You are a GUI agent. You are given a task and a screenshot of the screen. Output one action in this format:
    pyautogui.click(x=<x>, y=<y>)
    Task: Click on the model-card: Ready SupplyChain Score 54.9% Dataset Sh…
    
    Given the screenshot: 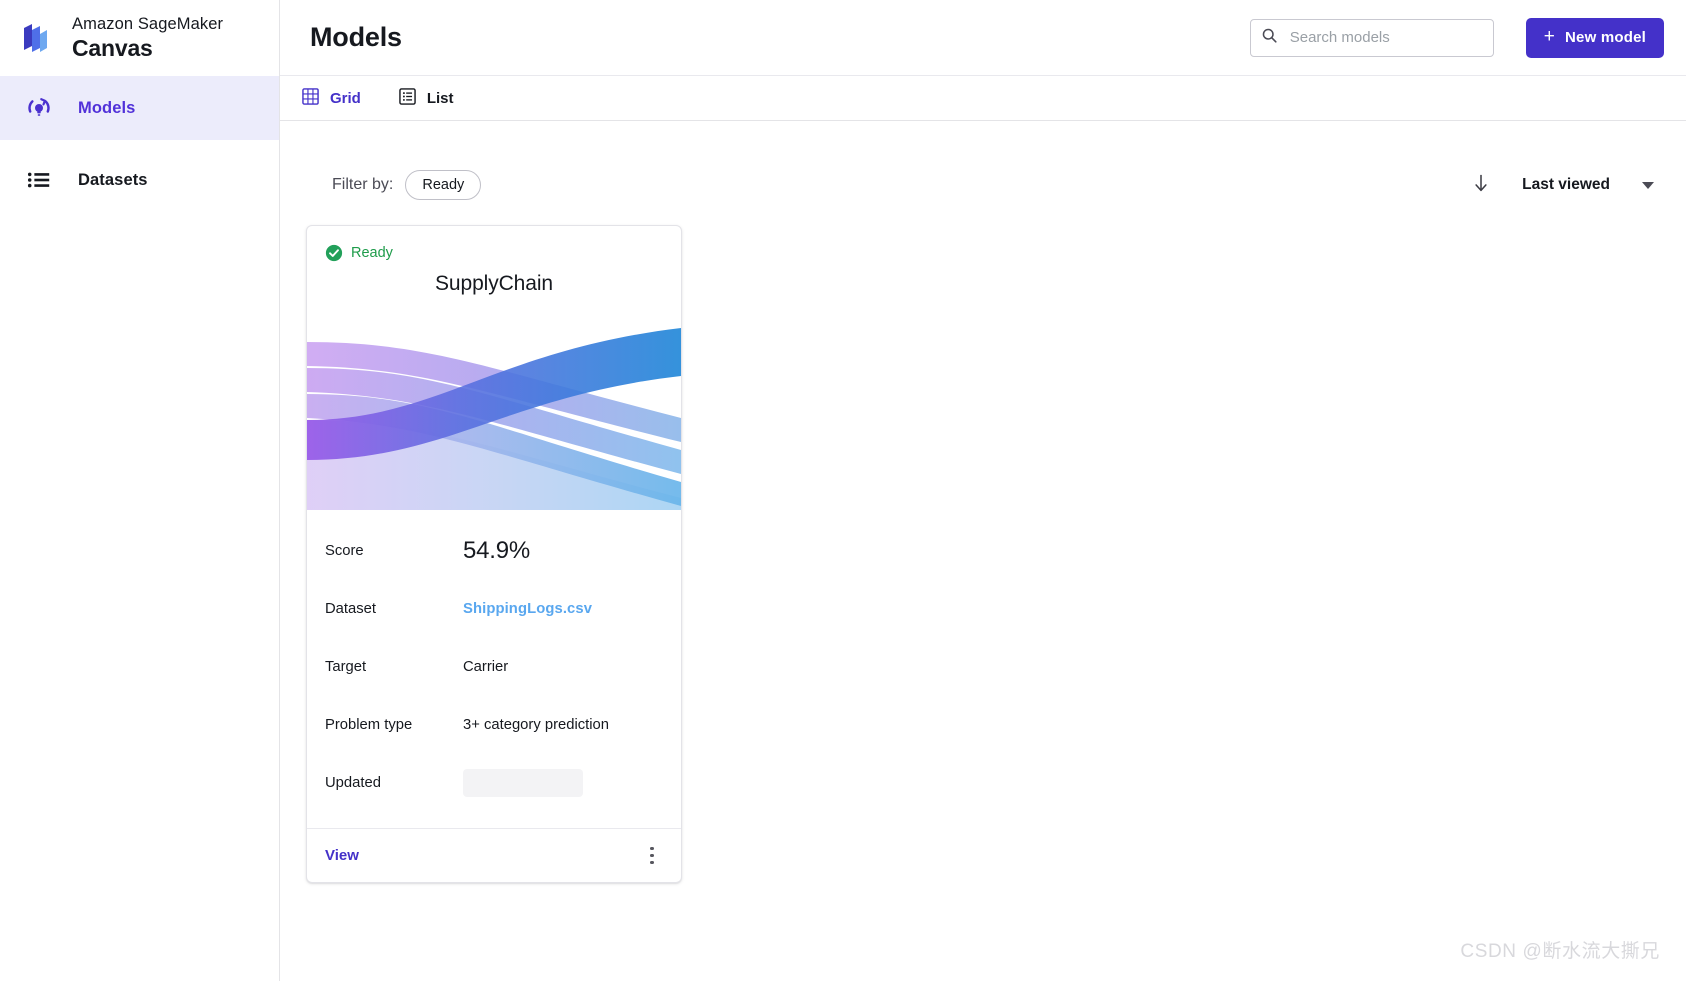 What is the action you would take?
    pyautogui.click(x=494, y=554)
    